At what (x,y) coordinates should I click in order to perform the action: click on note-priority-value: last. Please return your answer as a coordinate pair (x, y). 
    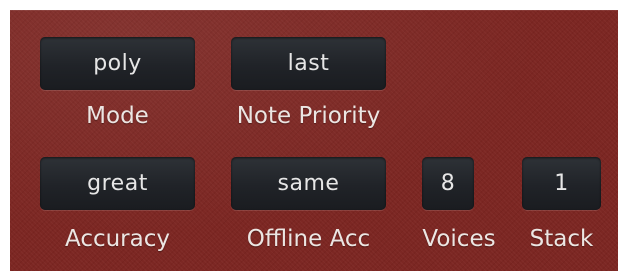
    Looking at the image, I should click on (308, 63).